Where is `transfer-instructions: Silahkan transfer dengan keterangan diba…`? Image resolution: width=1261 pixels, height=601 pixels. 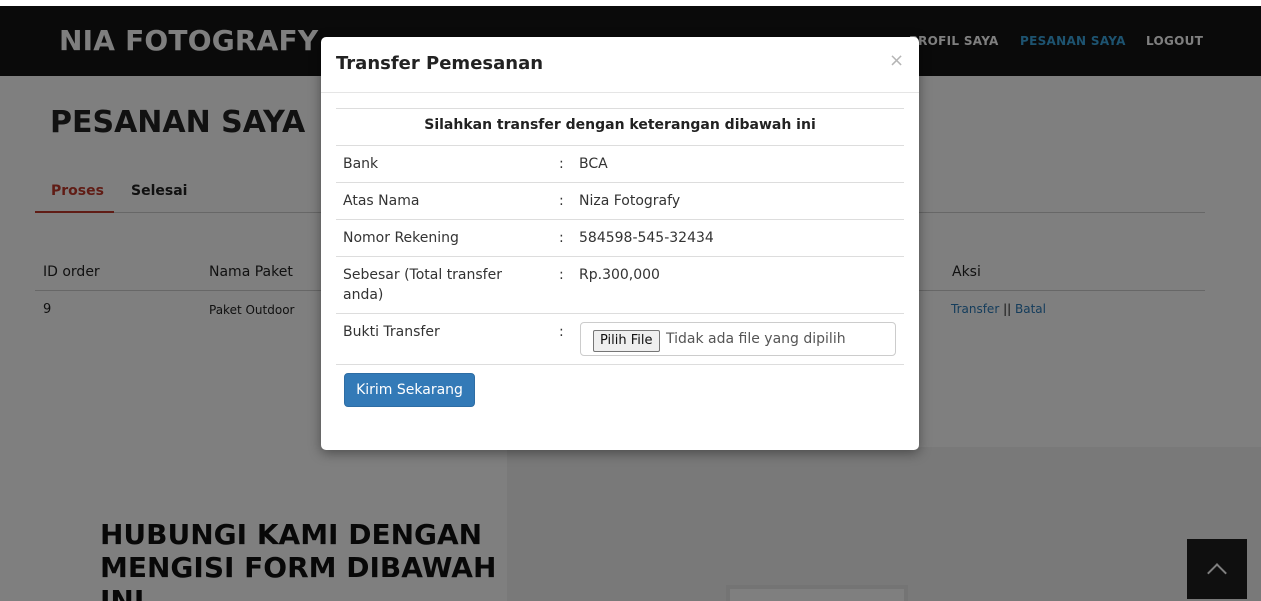 transfer-instructions: Silahkan transfer dengan keterangan diba… is located at coordinates (620, 125).